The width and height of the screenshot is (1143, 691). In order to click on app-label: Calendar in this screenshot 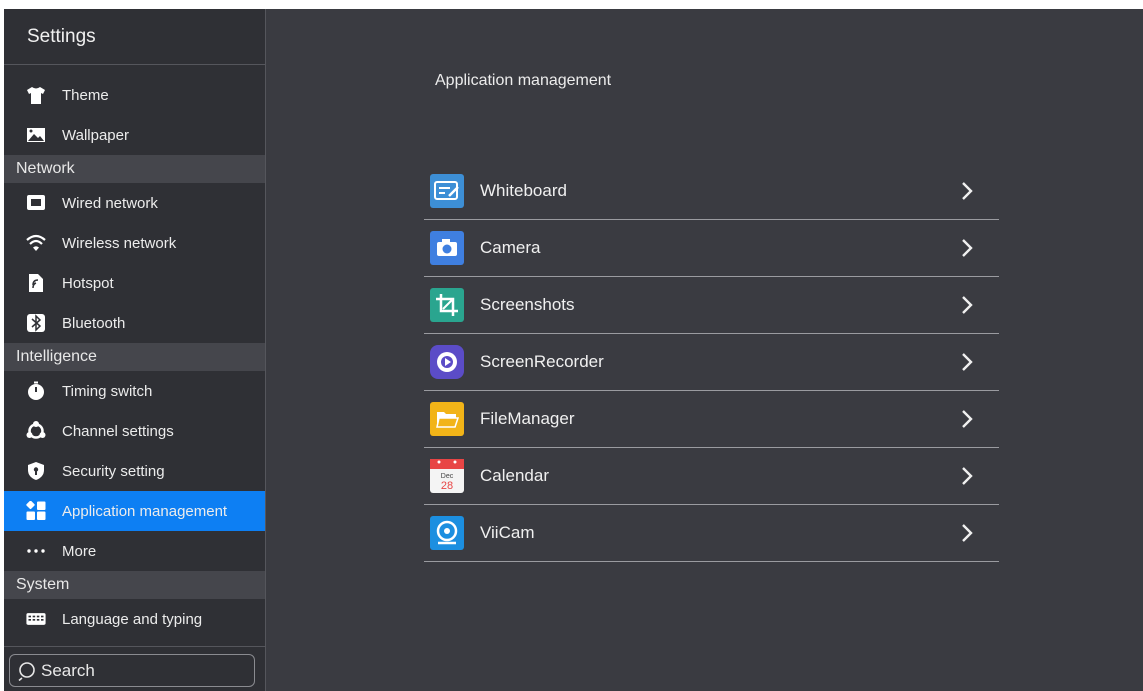, I will do `click(514, 475)`.